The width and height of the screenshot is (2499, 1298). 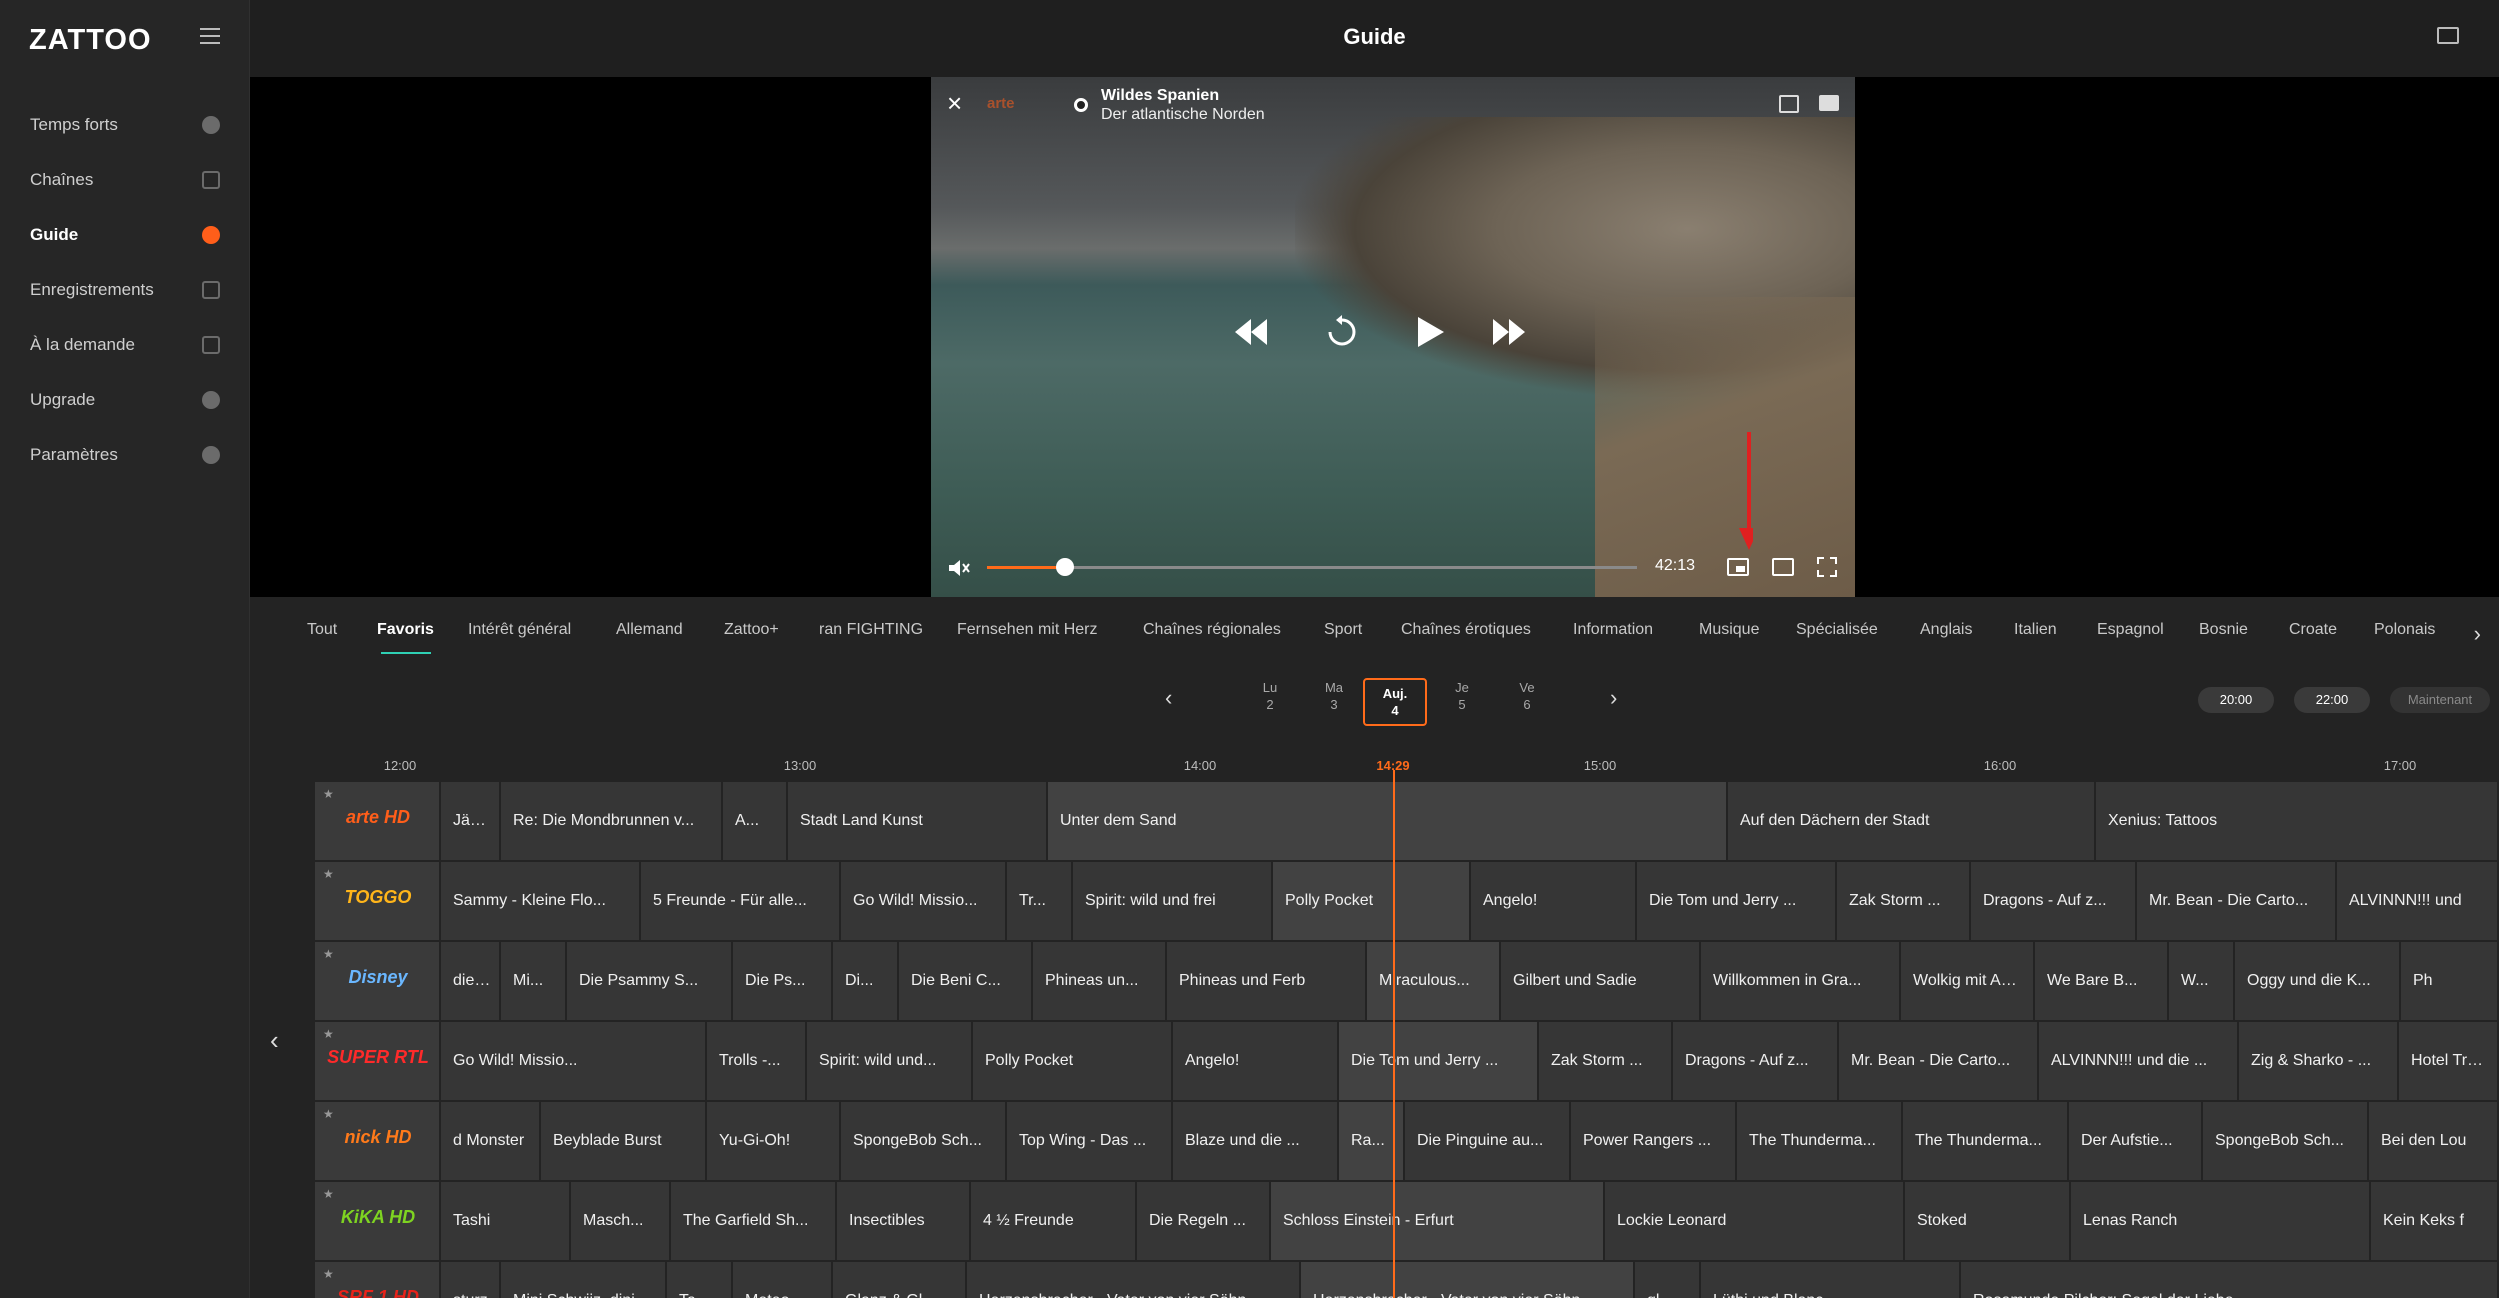 I want to click on tab-anglais: Anglais, so click(x=1946, y=630).